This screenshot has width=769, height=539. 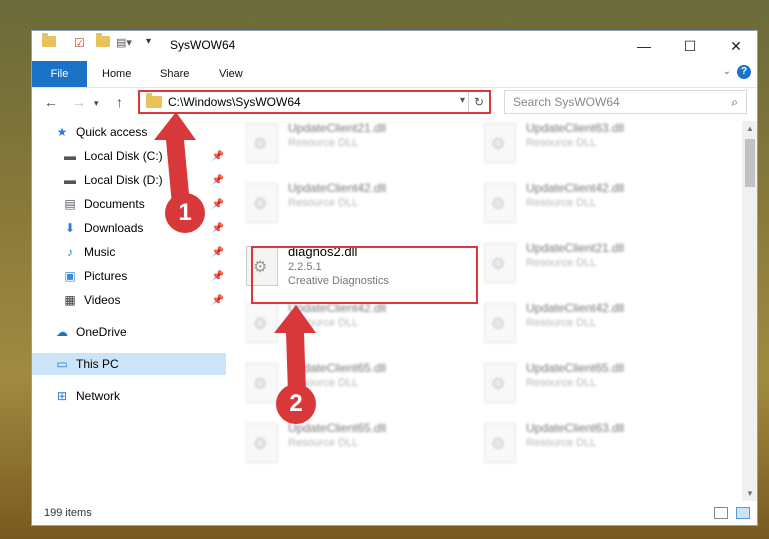 I want to click on annotation-overlay, so click(x=235, y=252).